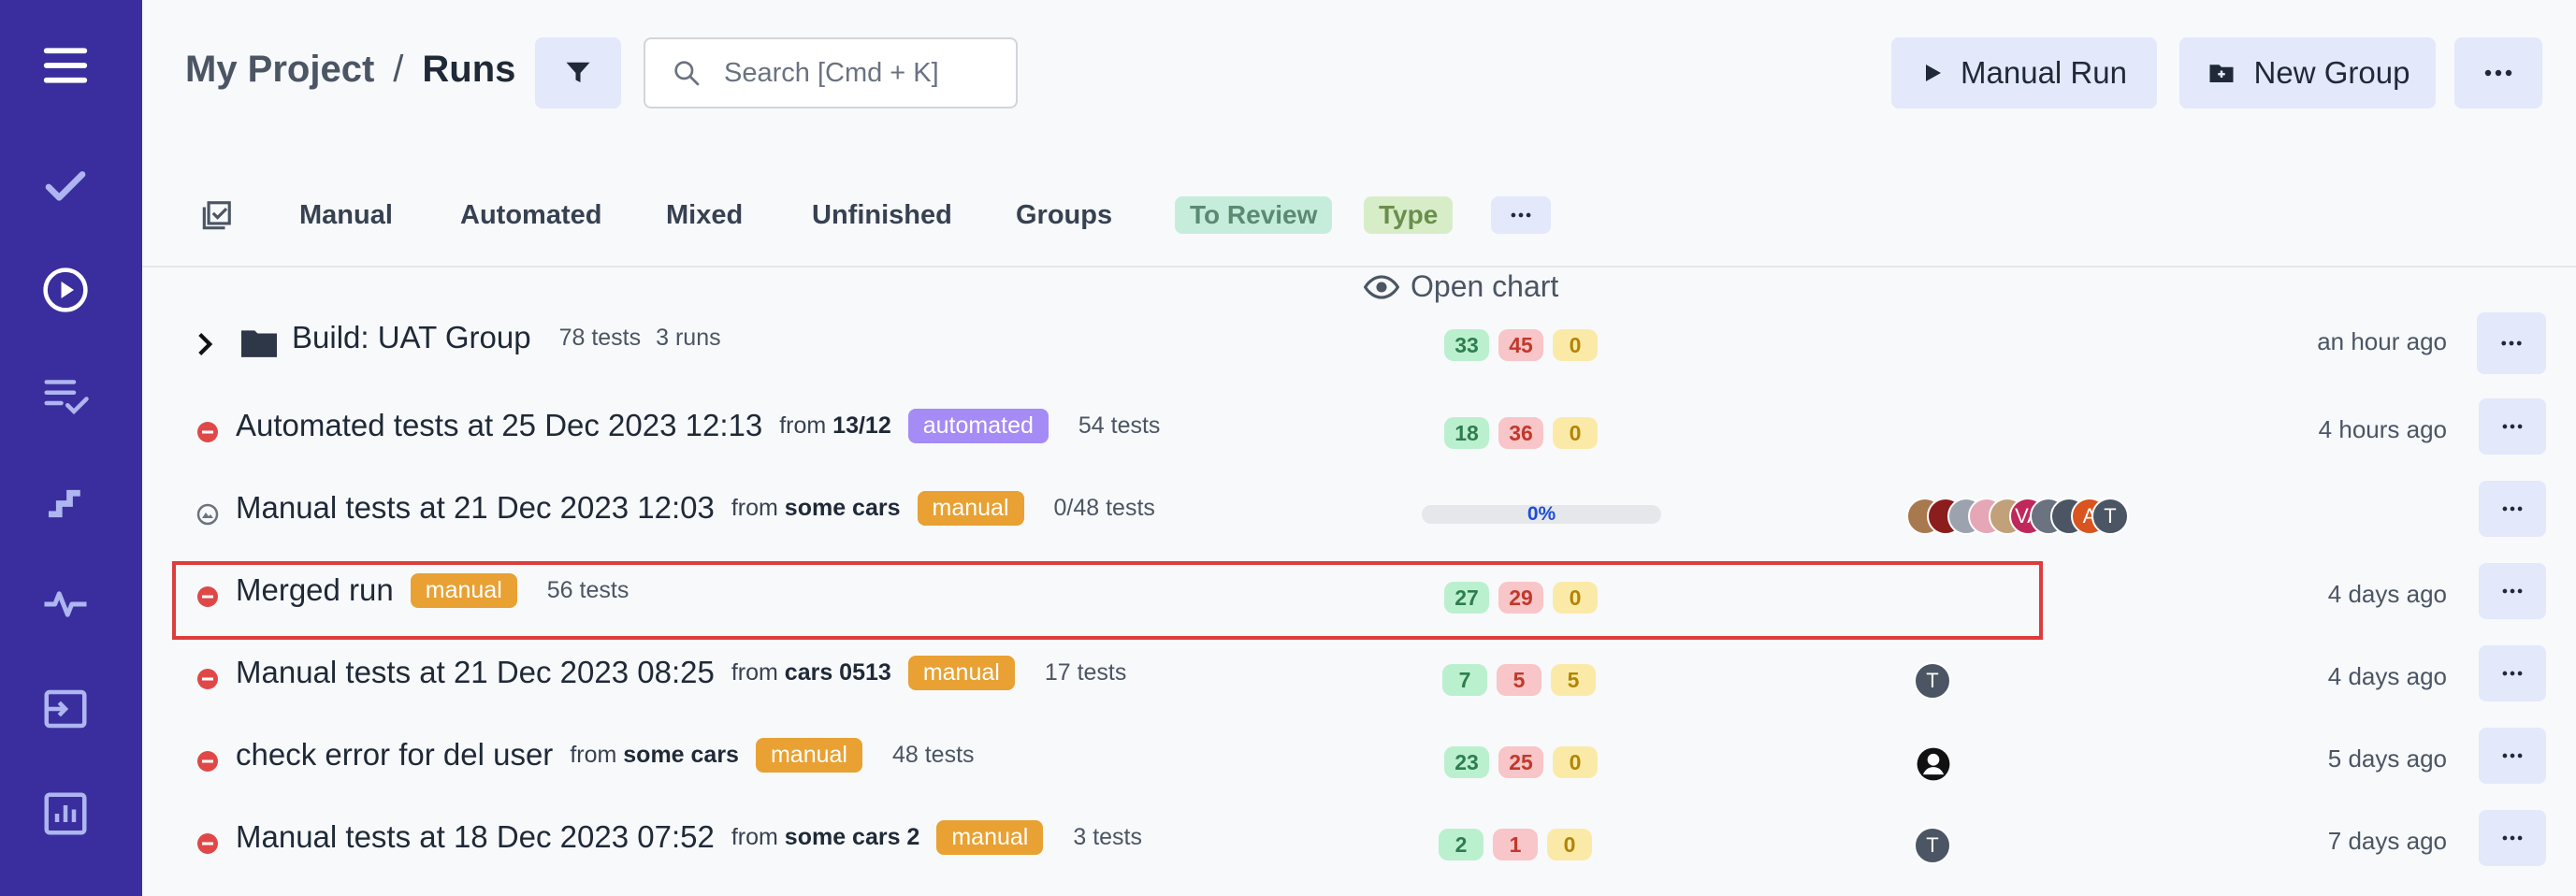  Describe the element at coordinates (852, 836) in the screenshot. I see `from-name: some cars 2` at that location.